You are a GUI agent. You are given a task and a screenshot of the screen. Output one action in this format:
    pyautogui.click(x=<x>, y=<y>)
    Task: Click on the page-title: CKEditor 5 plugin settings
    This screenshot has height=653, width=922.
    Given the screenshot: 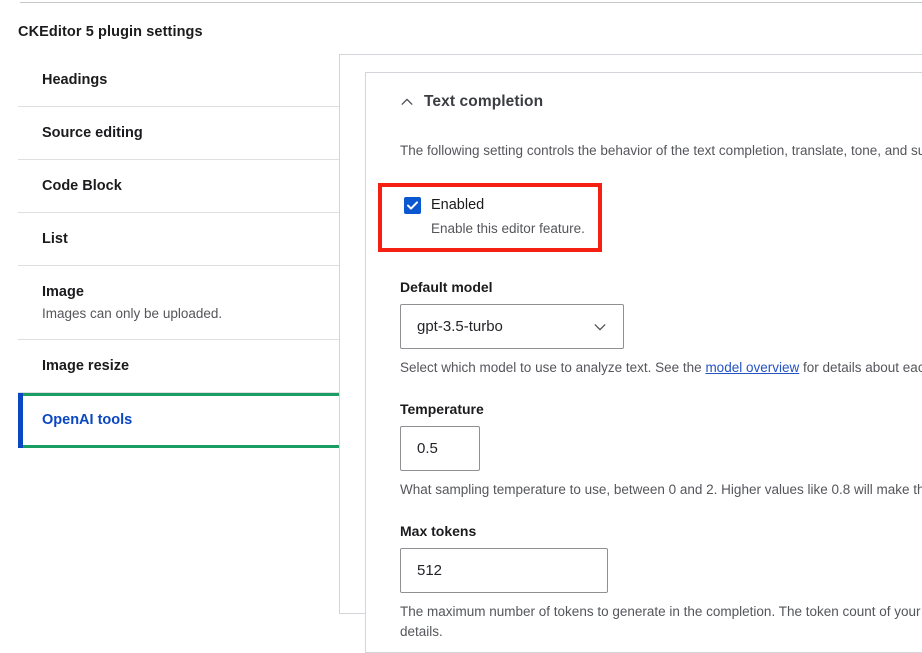 What is the action you would take?
    pyautogui.click(x=110, y=32)
    